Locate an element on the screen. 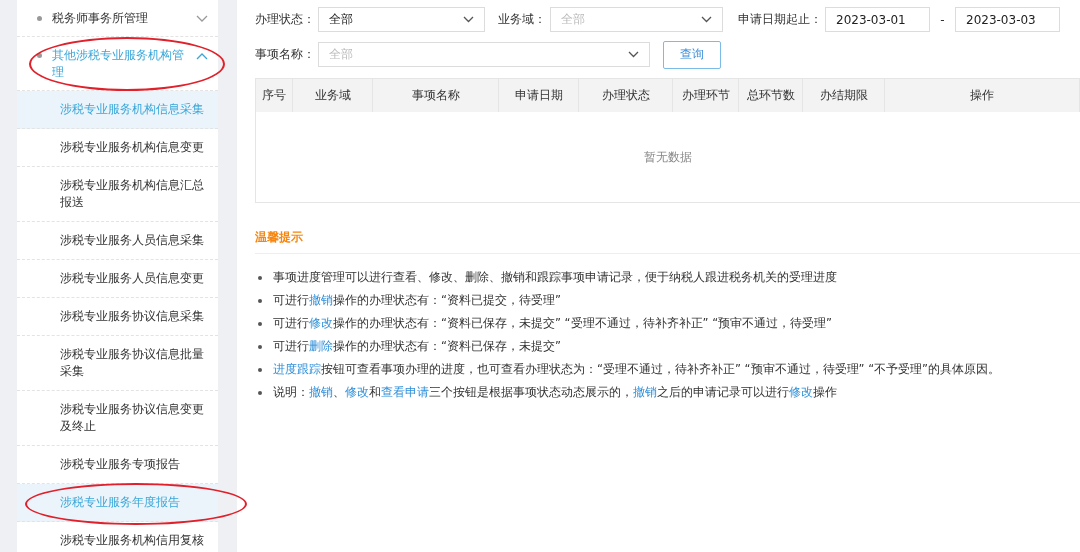 The image size is (1080, 552). start-date-field: 2023-03-01 is located at coordinates (877, 19).